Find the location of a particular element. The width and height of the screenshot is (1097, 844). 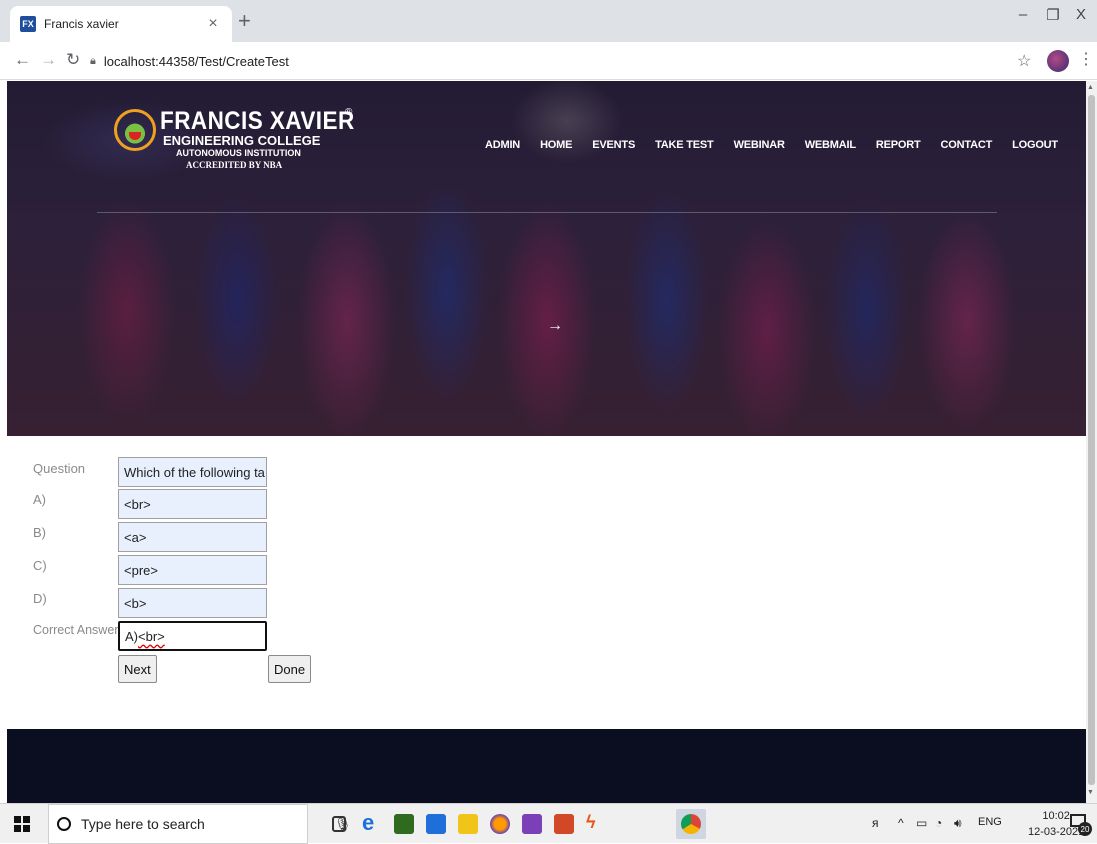

logo-name: FRANCIS XAVIER is located at coordinates (257, 121).